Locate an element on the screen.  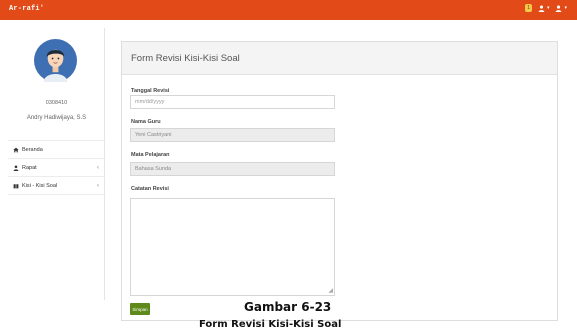
sidebar-item-kisi-kisi-soal: Kisi - Kisi Soal ‹ is located at coordinates (56, 186).